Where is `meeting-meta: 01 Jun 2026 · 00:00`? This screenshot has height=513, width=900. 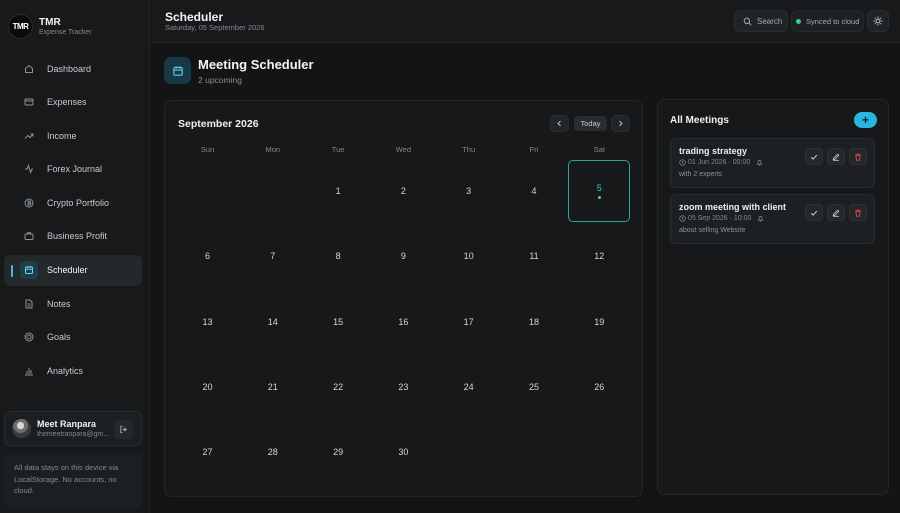 meeting-meta: 01 Jun 2026 · 00:00 is located at coordinates (721, 162).